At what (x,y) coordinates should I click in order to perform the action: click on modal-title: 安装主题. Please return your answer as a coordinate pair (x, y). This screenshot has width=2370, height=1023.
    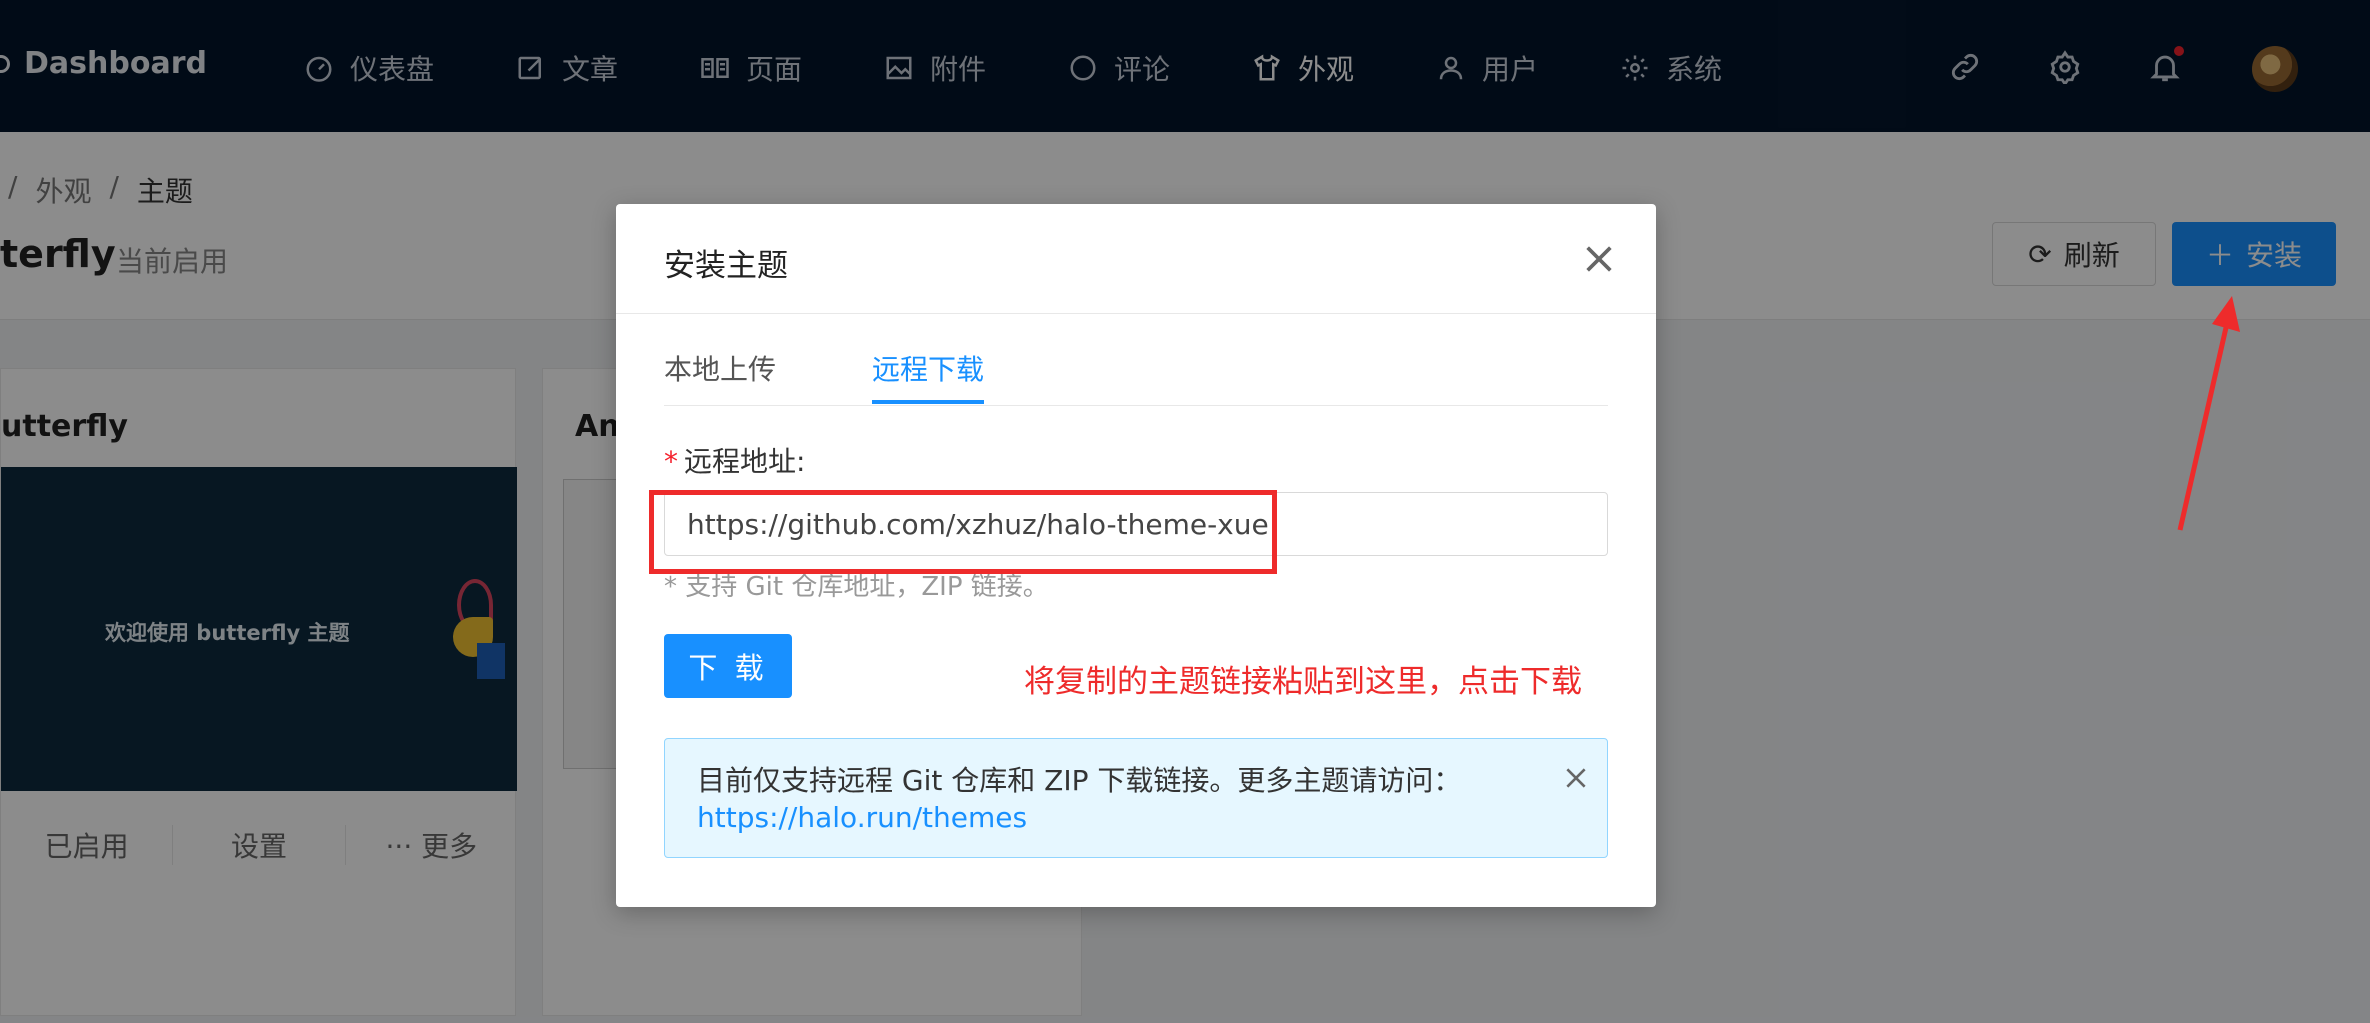
    Looking at the image, I should click on (726, 266).